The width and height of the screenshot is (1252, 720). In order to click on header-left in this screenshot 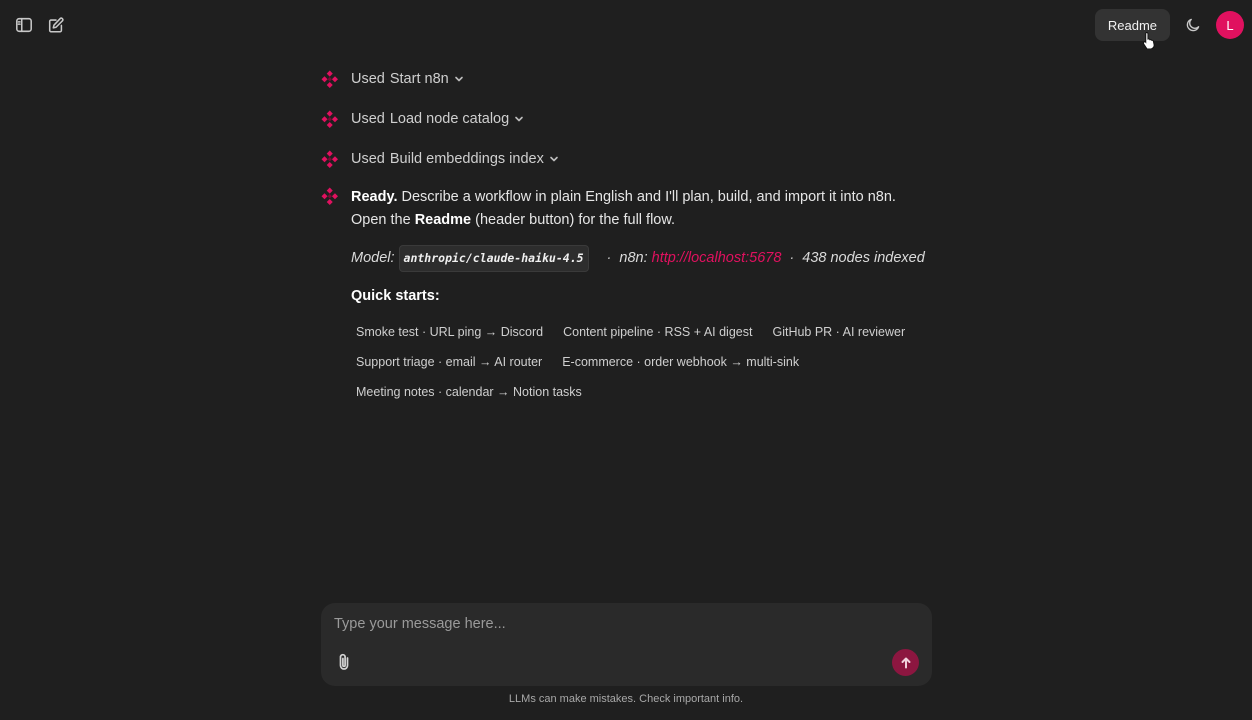, I will do `click(40, 25)`.